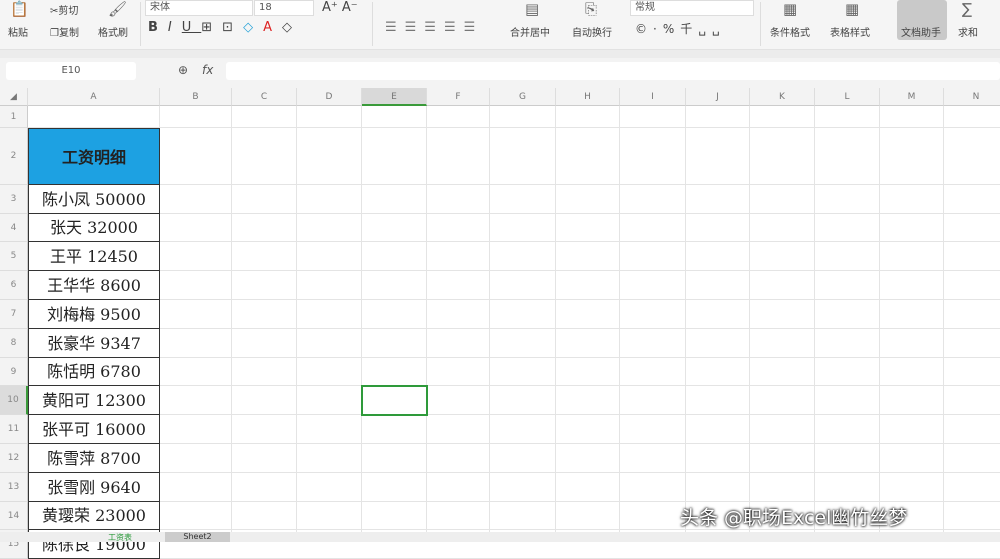  Describe the element at coordinates (790, 9) in the screenshot. I see `conditional-format-icon: ▦` at that location.